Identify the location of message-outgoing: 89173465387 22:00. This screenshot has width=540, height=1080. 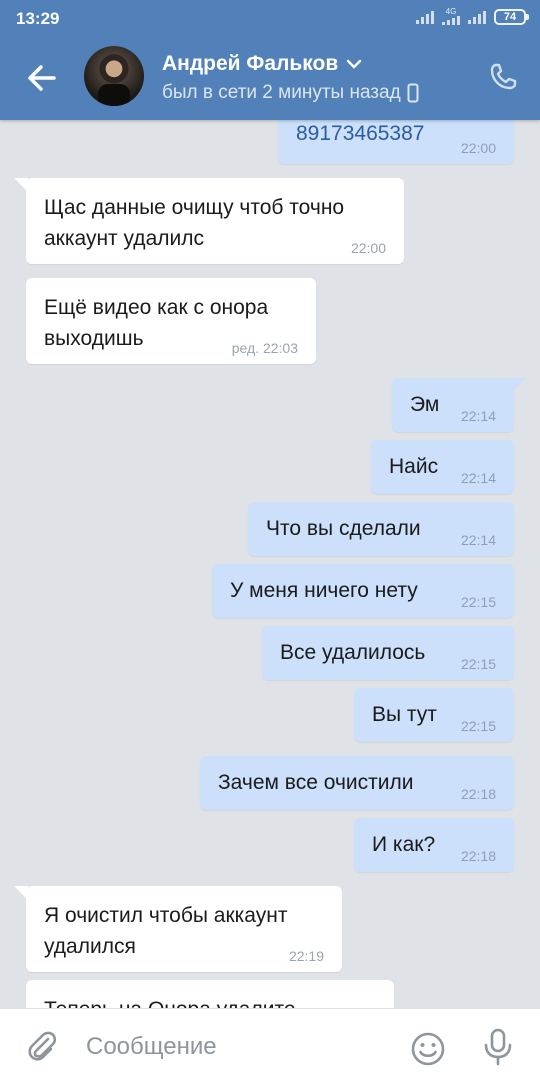
(396, 142).